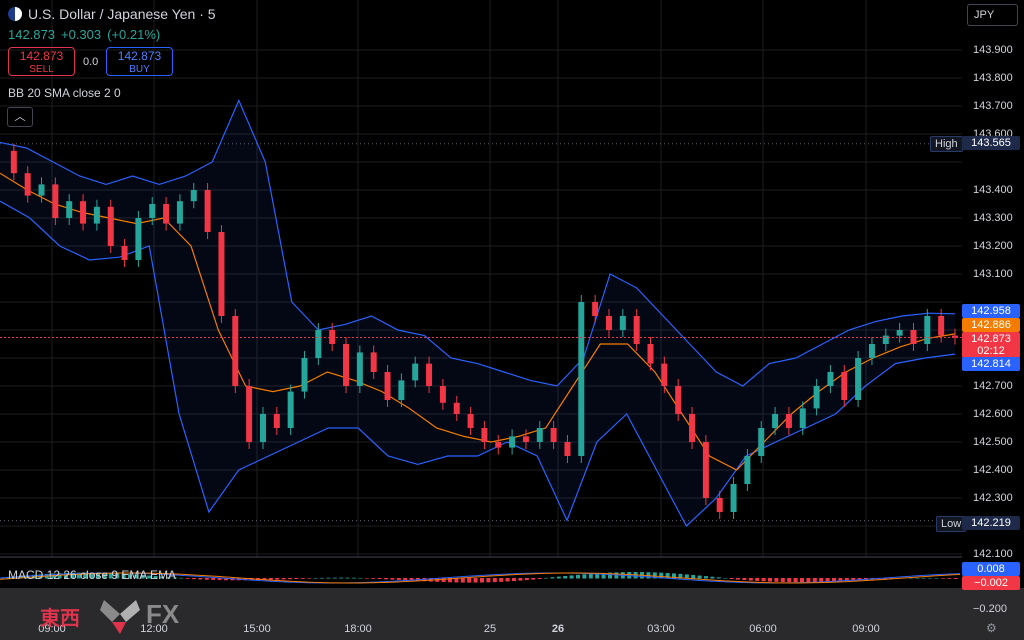  I want to click on symbol-title-text: U.S. Dollar / Japanese Yen · 5, so click(122, 14).